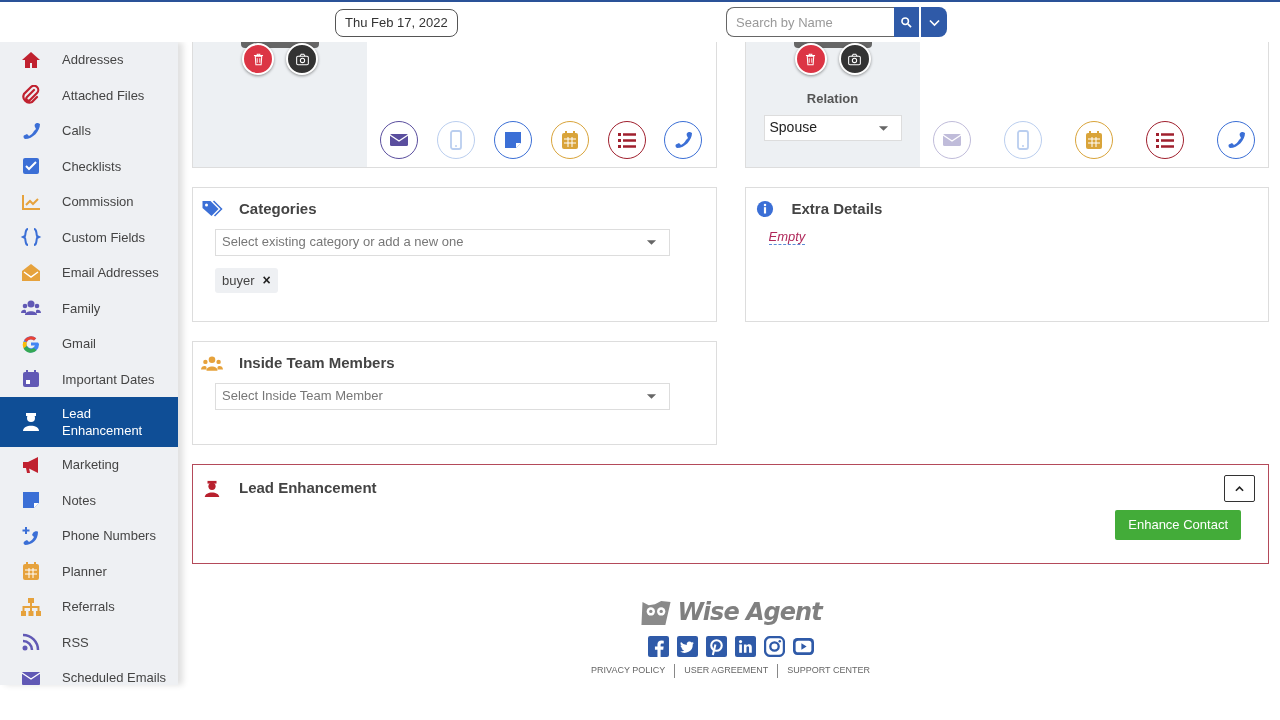  I want to click on field-label: Relation, so click(832, 99).